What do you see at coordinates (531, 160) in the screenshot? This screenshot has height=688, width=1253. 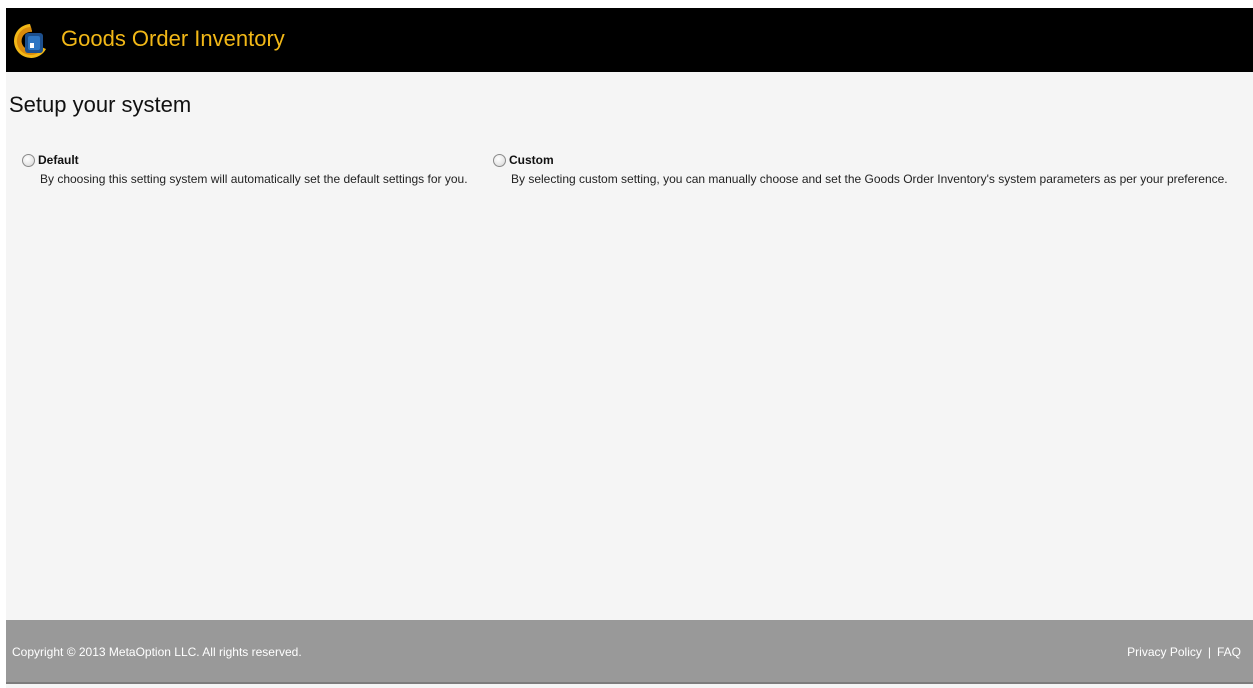 I see `custom-label: Custom` at bounding box center [531, 160].